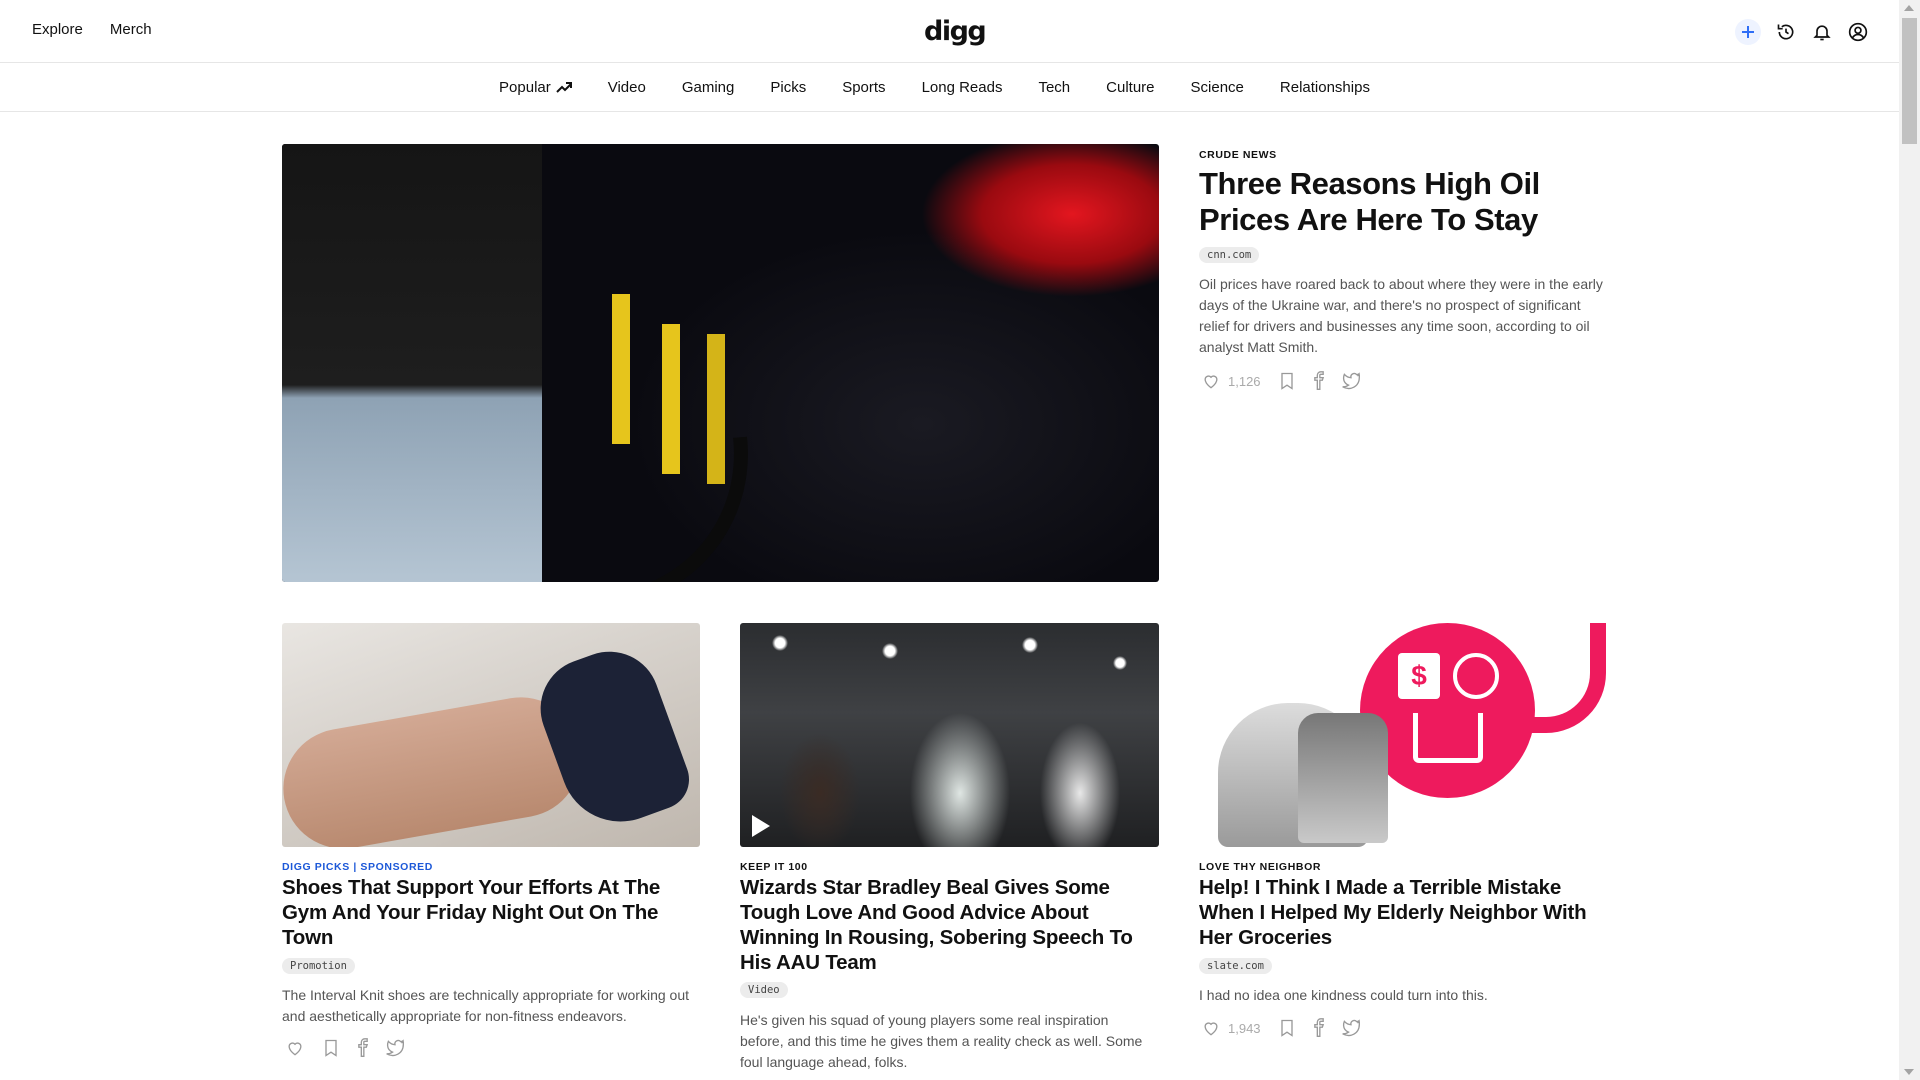 The height and width of the screenshot is (1080, 1920). I want to click on card-image-phone, so click(1551, 678).